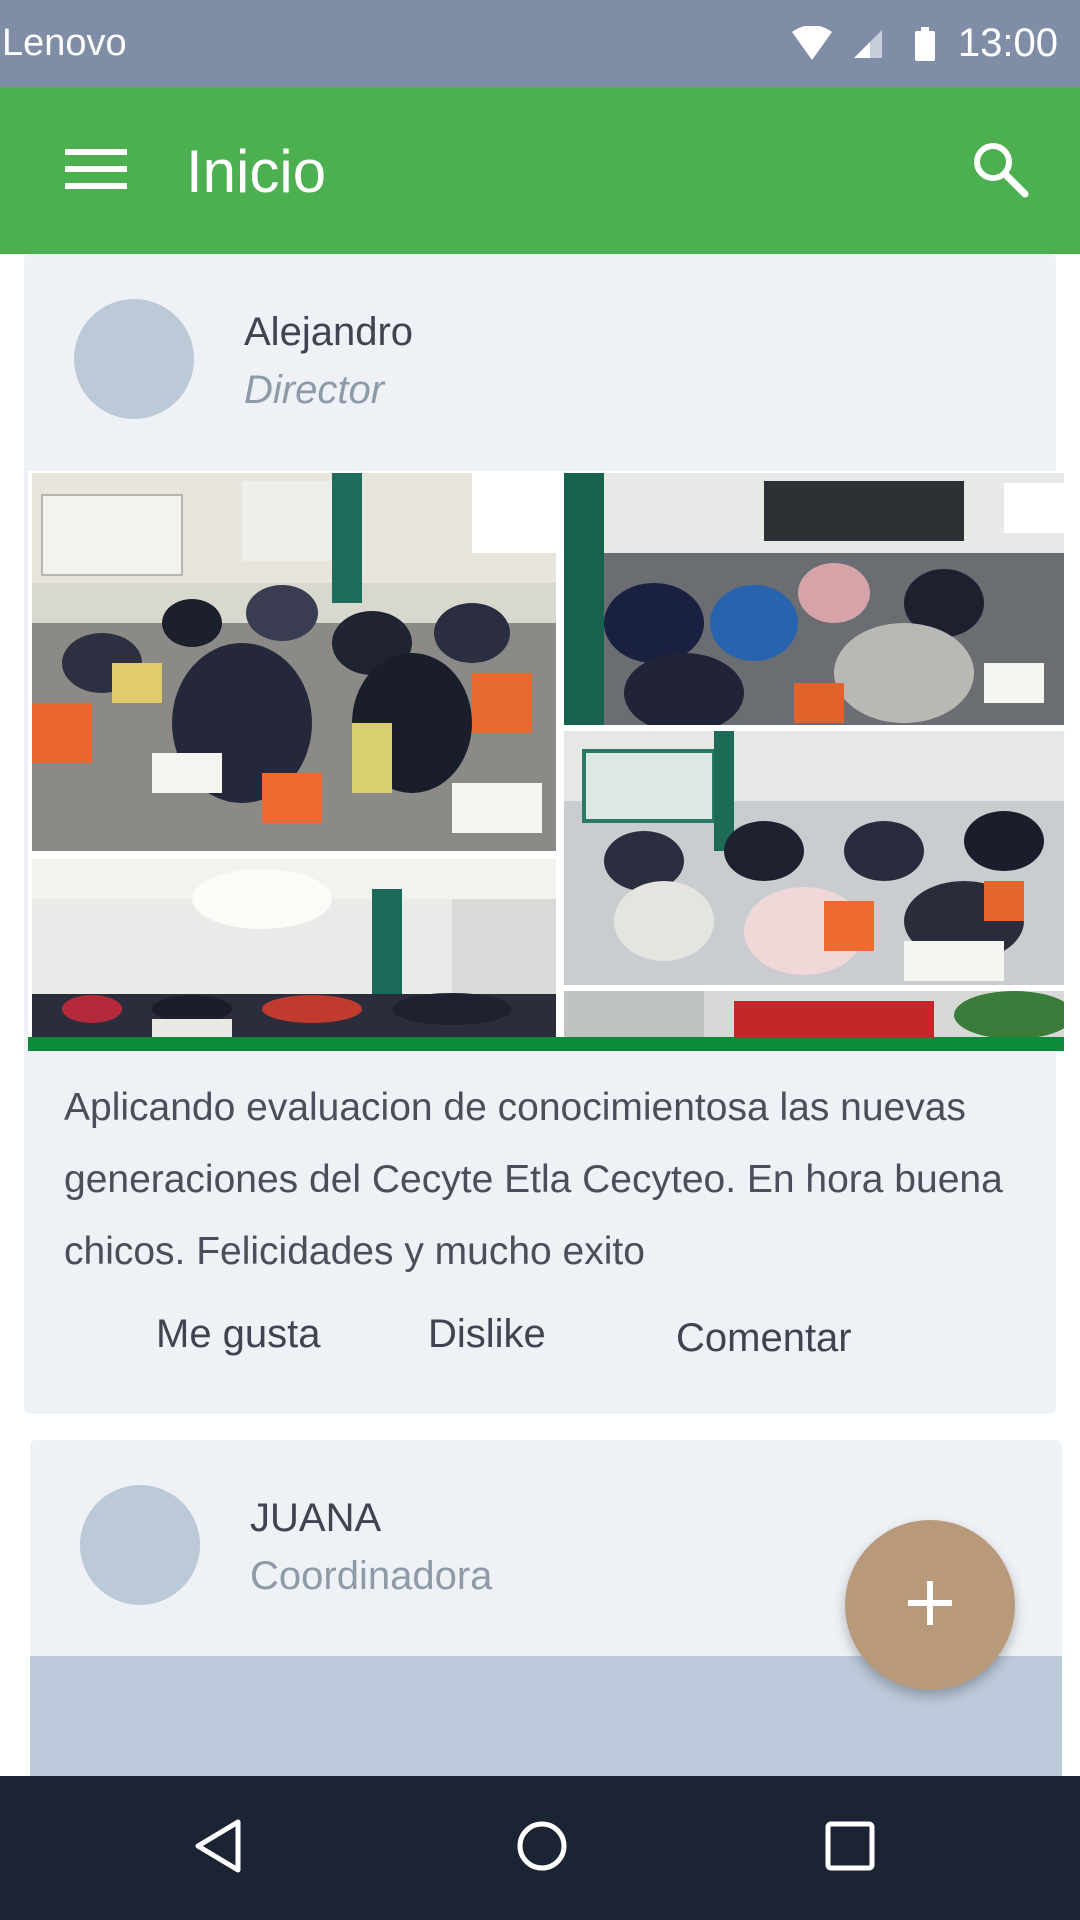 This screenshot has height=1920, width=1080. I want to click on carrier-name: Lenovo, so click(64, 43).